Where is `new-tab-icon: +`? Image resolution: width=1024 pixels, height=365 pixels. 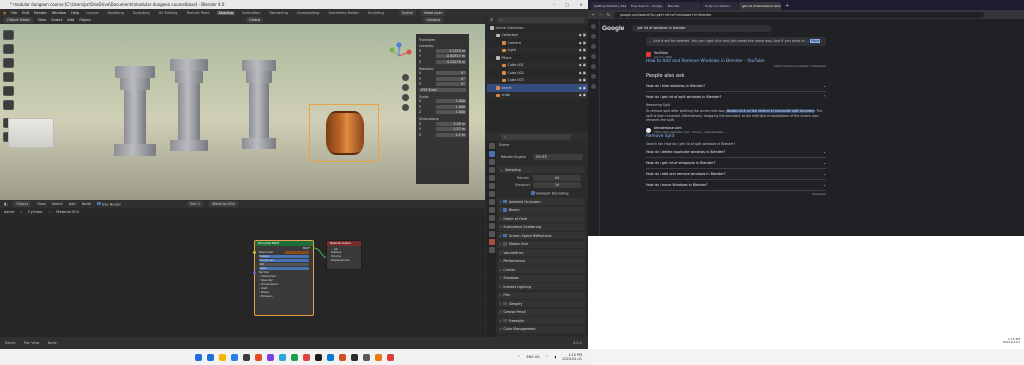 new-tab-icon: + is located at coordinates (787, 6).